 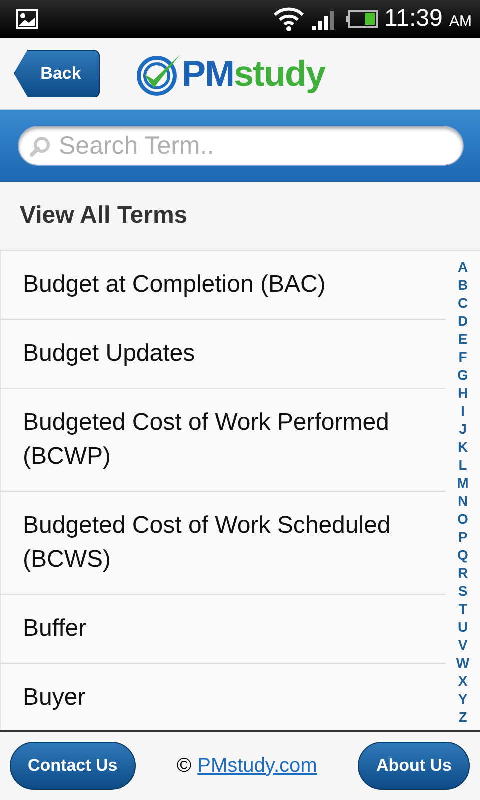 What do you see at coordinates (463, 285) in the screenshot?
I see `index-letter: B` at bounding box center [463, 285].